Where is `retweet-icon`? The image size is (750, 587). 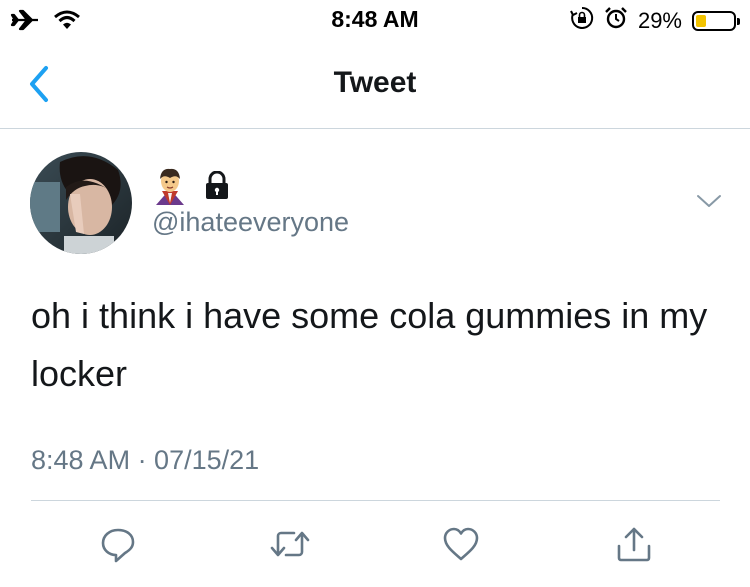 retweet-icon is located at coordinates (290, 544).